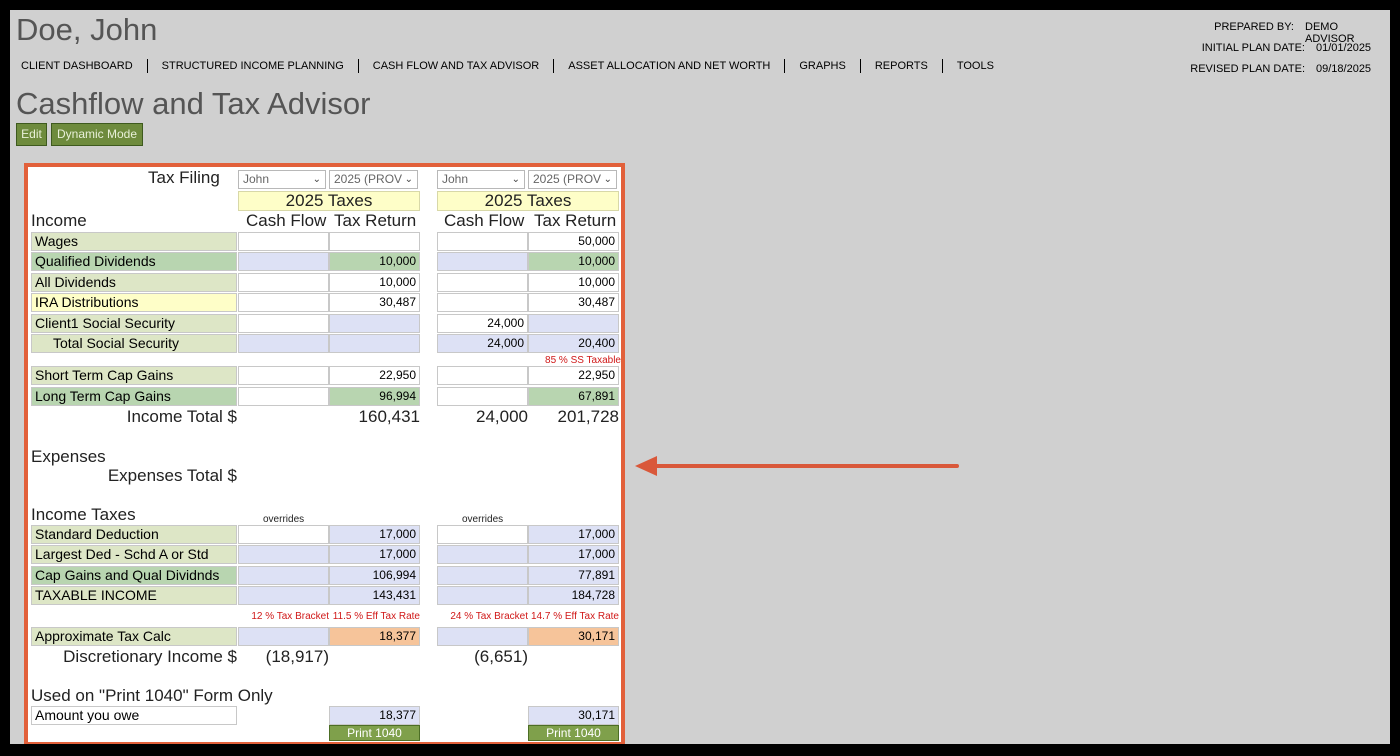  I want to click on cell-wages-taxreturn-2: 50,000, so click(573, 241).